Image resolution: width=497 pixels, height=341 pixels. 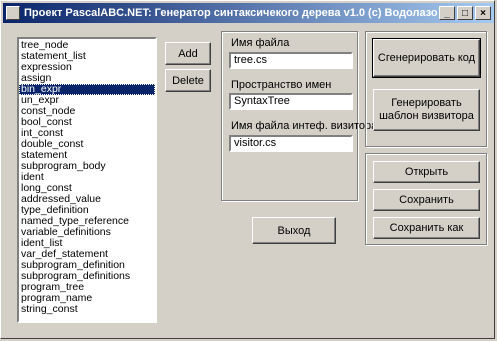 What do you see at coordinates (188, 53) in the screenshot?
I see `add-button: Add` at bounding box center [188, 53].